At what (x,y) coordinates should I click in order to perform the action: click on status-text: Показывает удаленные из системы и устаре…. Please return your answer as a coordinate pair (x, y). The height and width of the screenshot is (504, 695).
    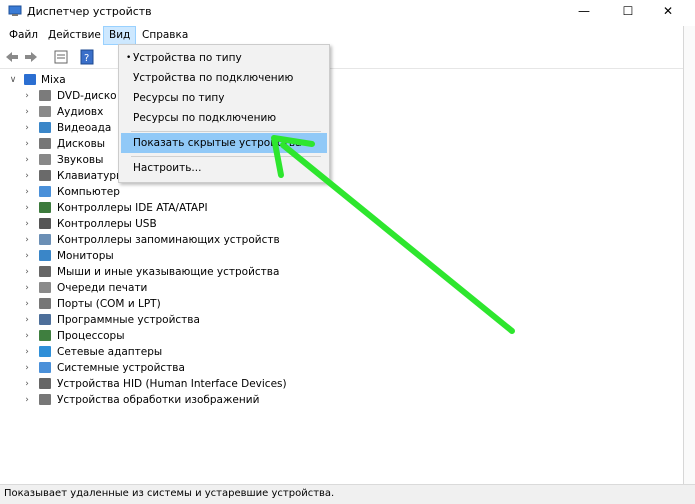
    Looking at the image, I should click on (169, 493).